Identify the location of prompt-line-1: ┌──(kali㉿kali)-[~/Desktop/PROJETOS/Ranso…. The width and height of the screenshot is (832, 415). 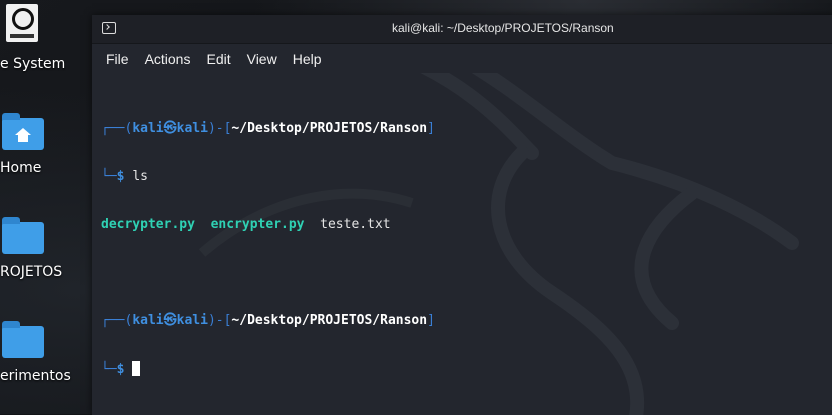
(268, 128).